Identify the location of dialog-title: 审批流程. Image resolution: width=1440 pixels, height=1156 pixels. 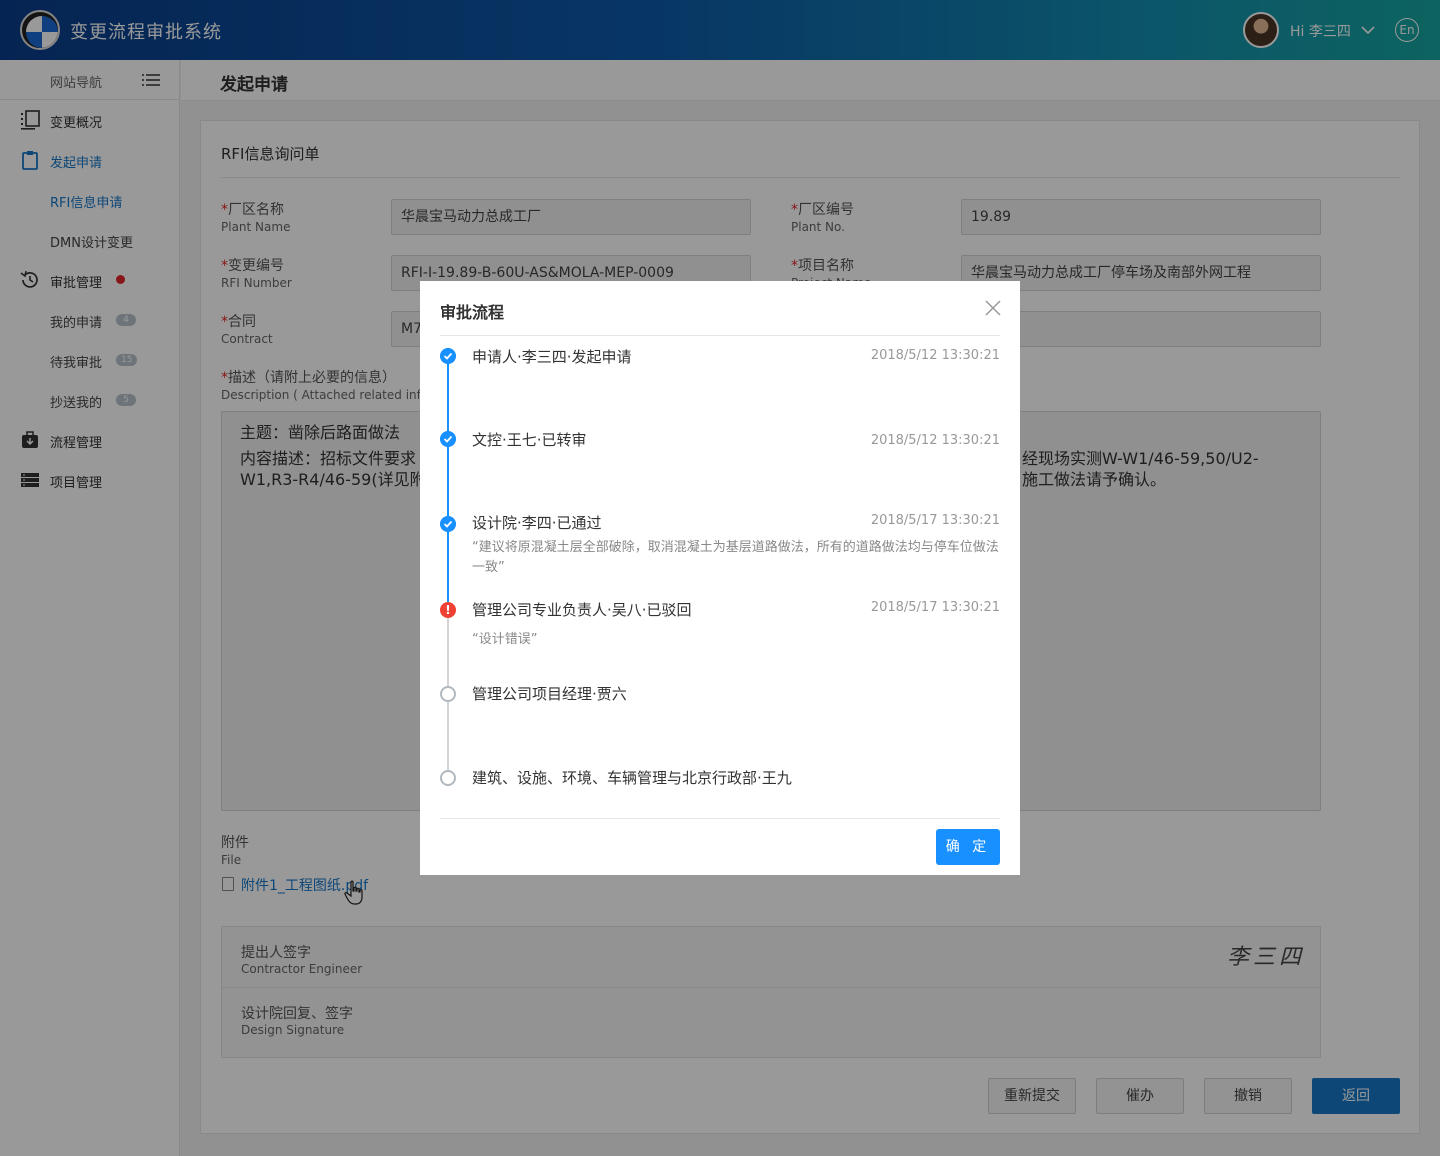
(472, 312).